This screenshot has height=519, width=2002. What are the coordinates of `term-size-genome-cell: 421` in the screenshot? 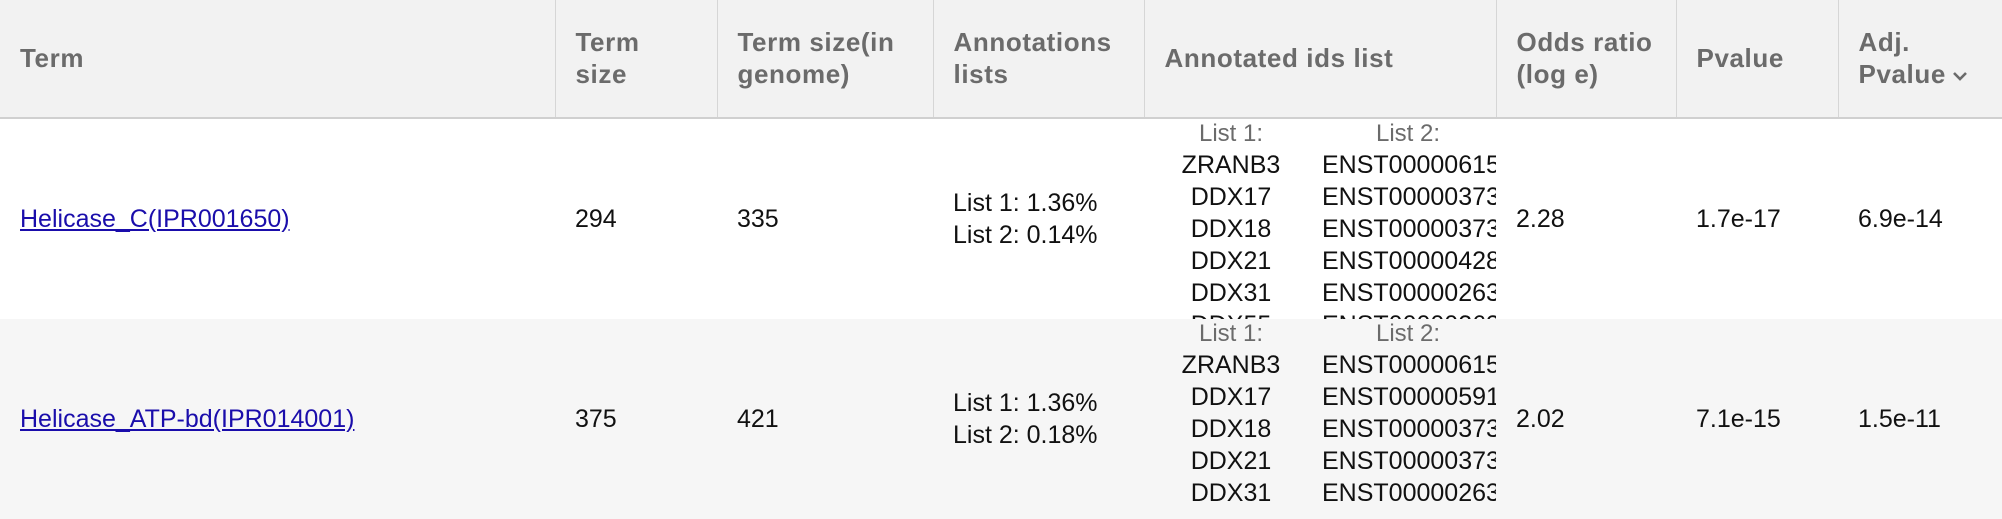 It's located at (825, 419).